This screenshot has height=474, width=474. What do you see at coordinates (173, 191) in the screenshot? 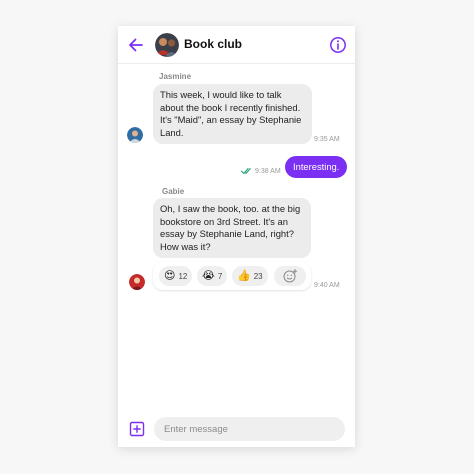
I see `sender-name: Gabie` at bounding box center [173, 191].